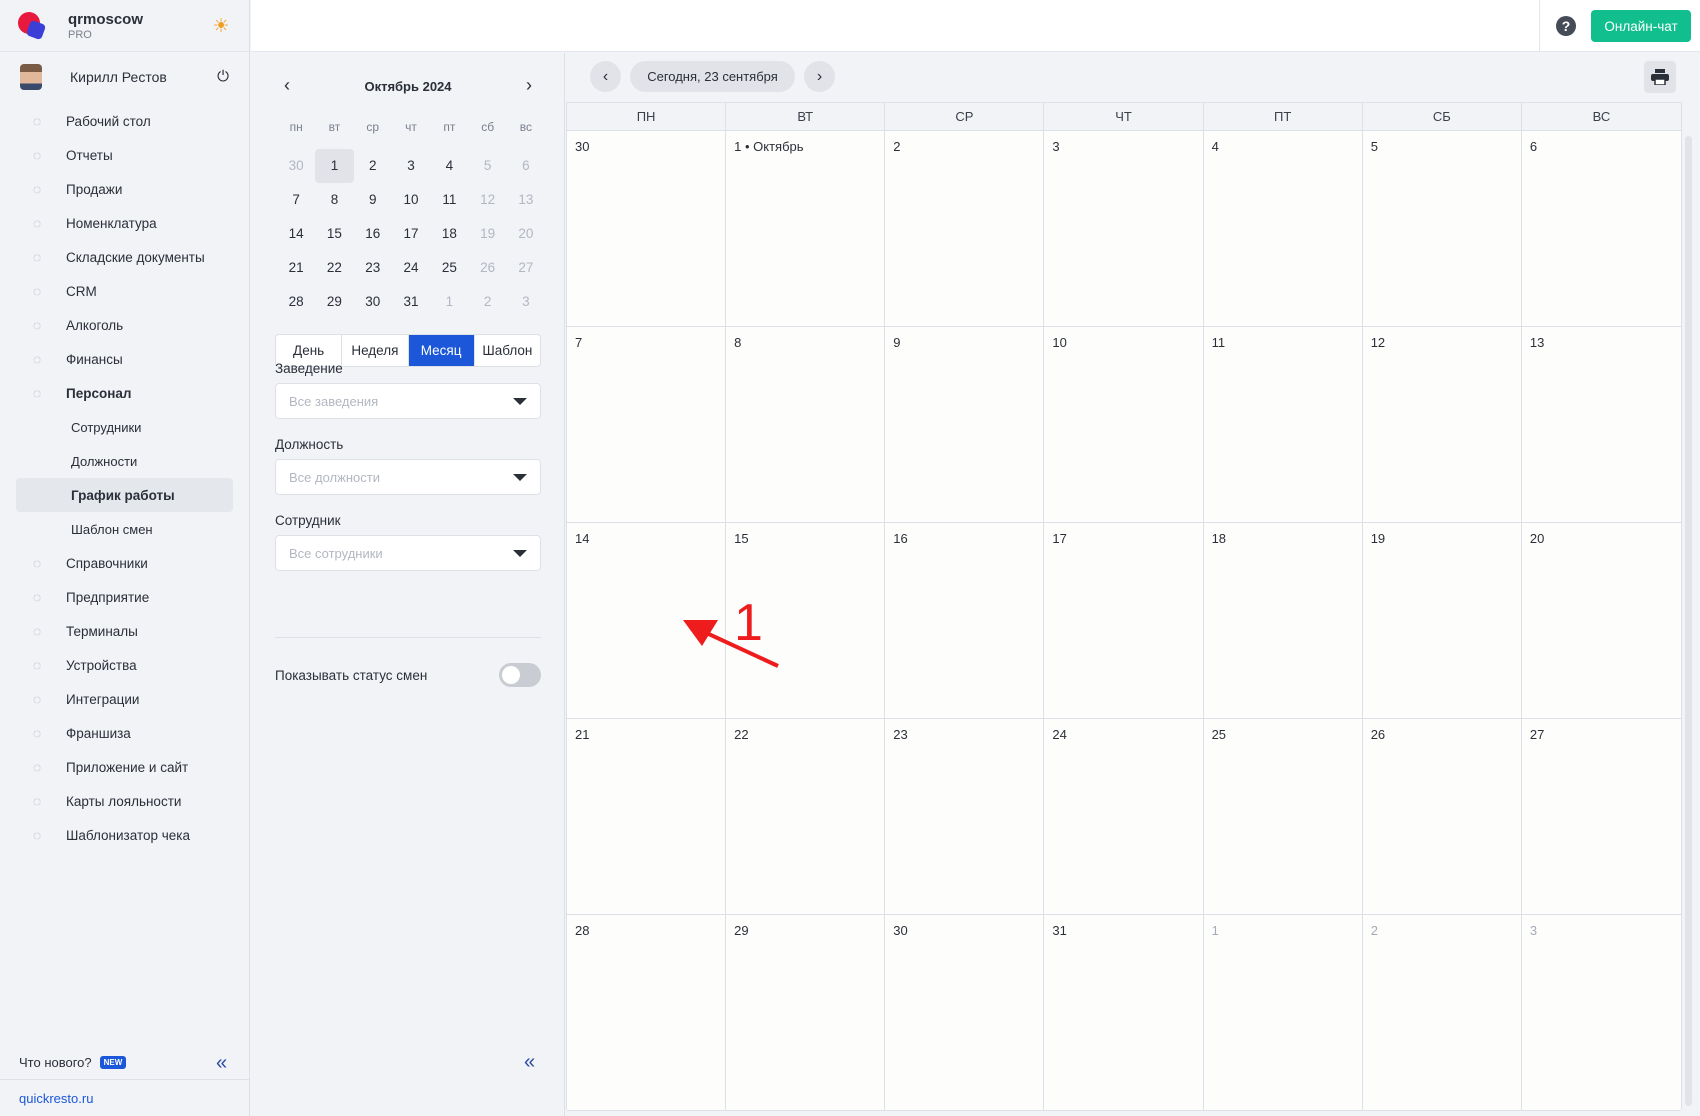 Image resolution: width=1700 pixels, height=1116 pixels. I want to click on calendar-day-cell: 1, so click(1283, 1013).